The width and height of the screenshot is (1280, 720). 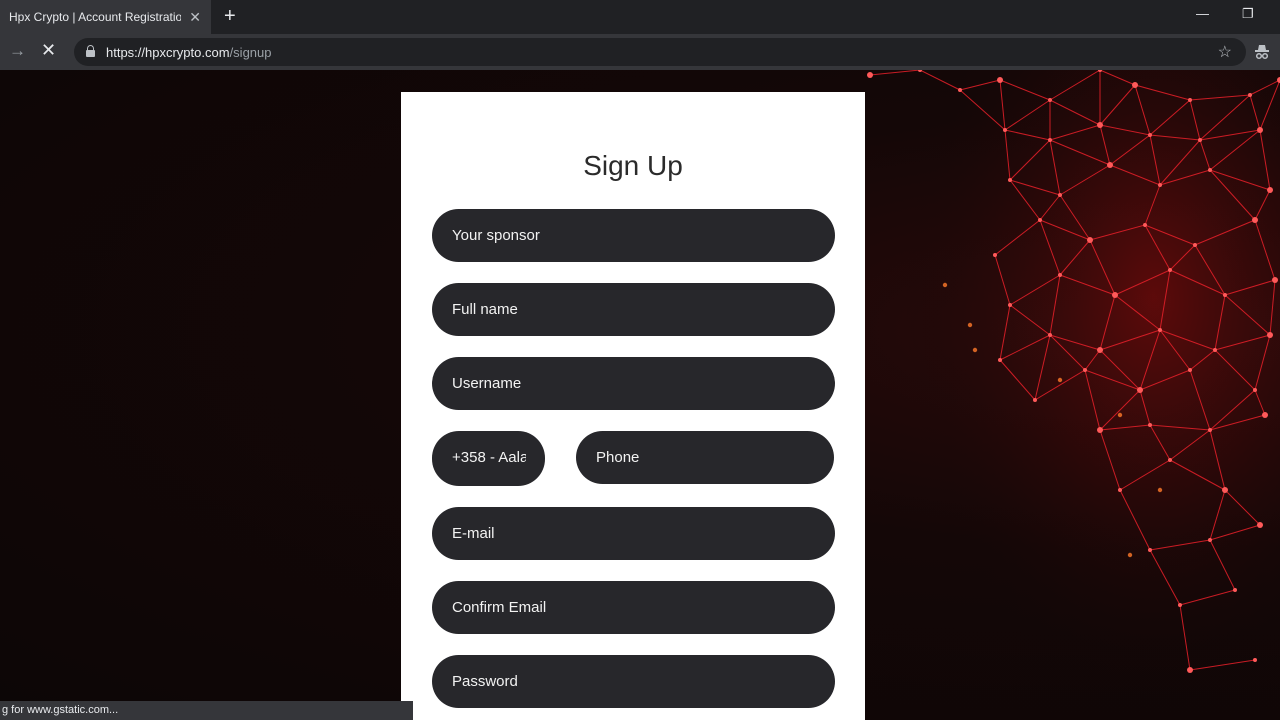 What do you see at coordinates (633, 165) in the screenshot?
I see `page-title: Sign Up` at bounding box center [633, 165].